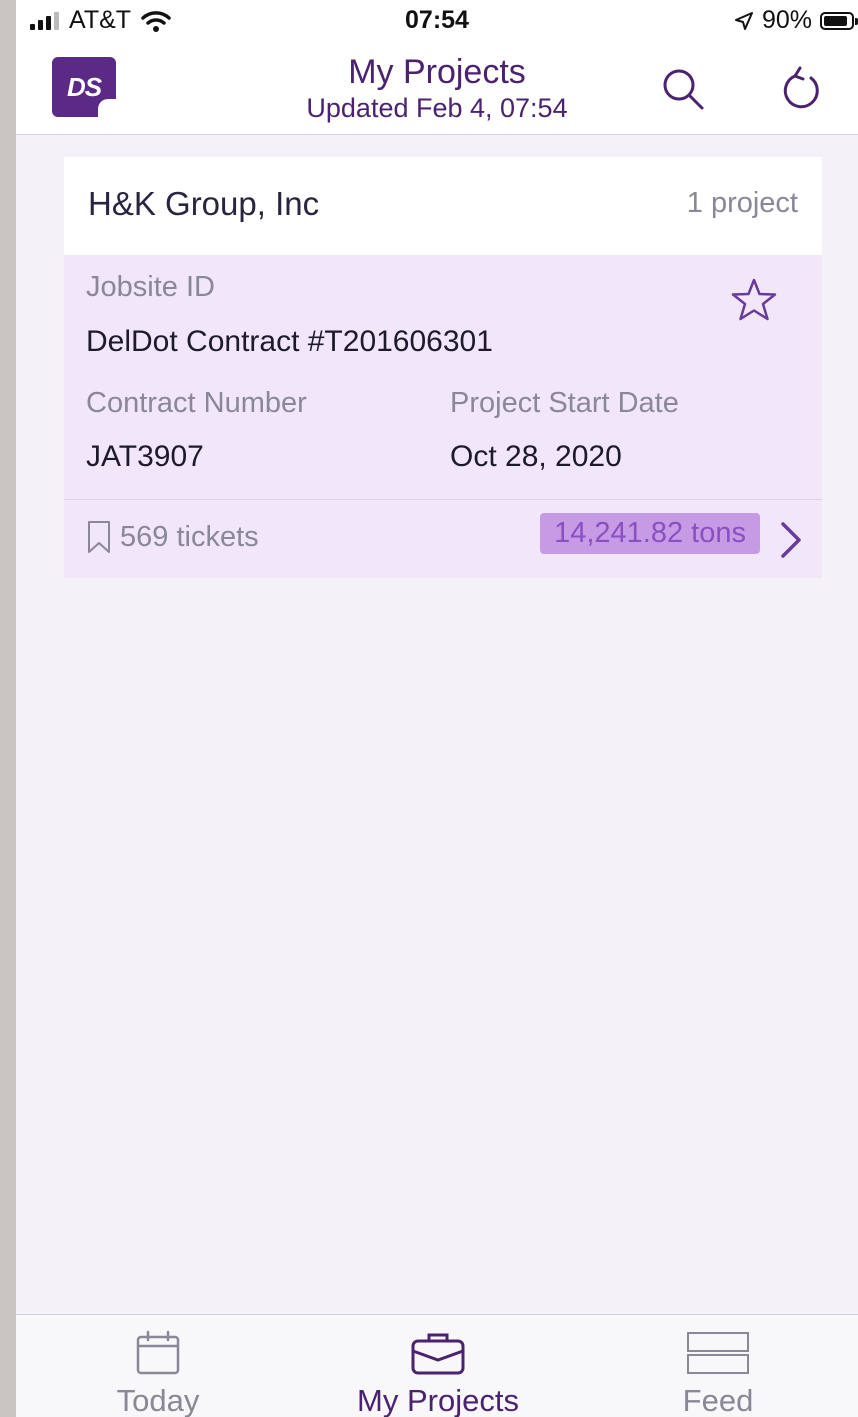  Describe the element at coordinates (204, 203) in the screenshot. I see `company-name: H&K Group, Inc` at that location.